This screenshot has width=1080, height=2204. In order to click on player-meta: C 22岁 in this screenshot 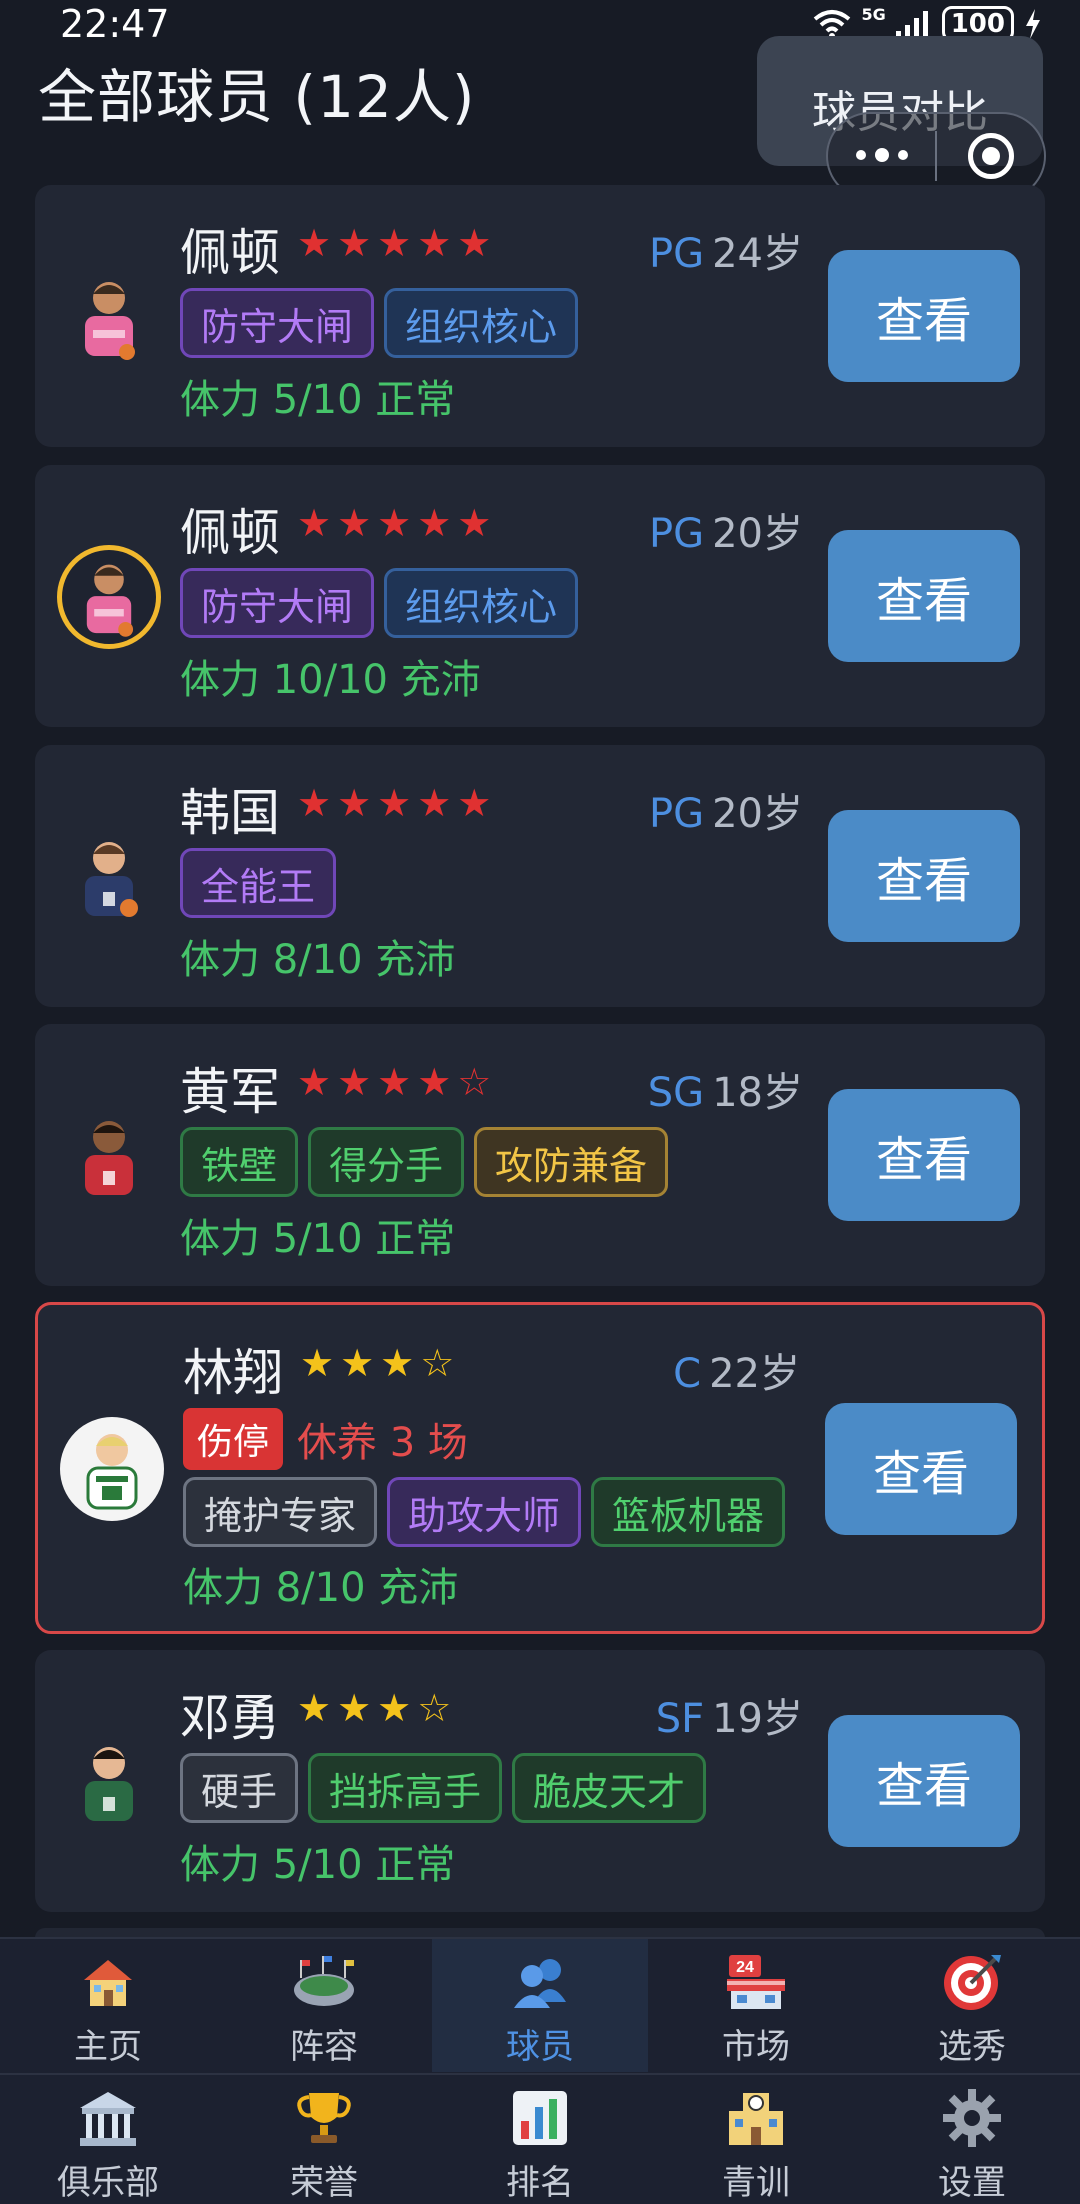, I will do `click(736, 1370)`.